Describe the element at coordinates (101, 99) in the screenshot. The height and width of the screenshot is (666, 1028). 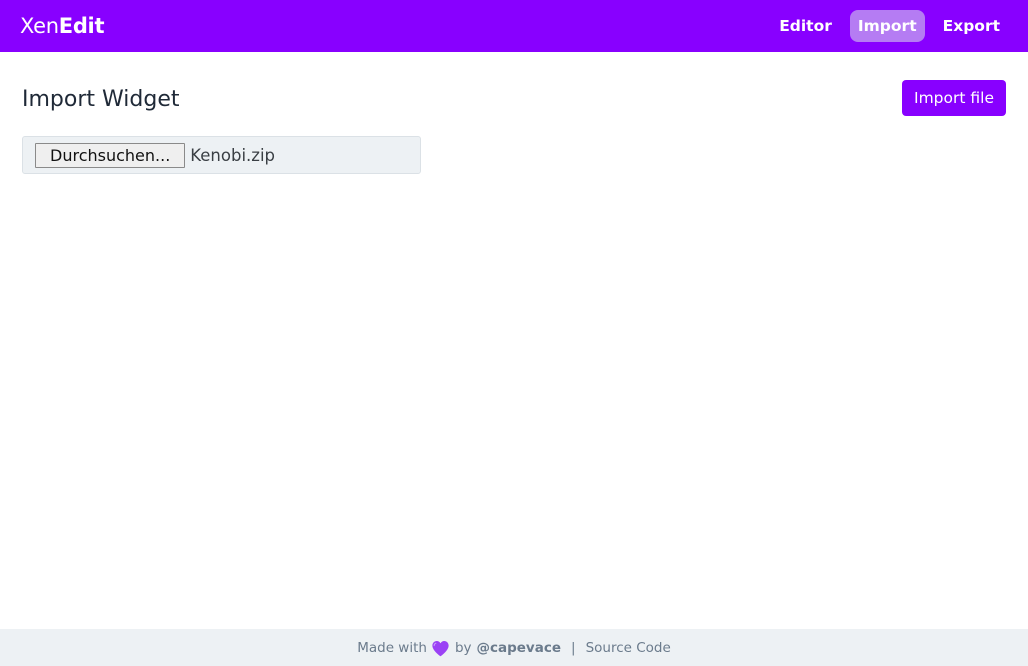
I see `page-title: Import Widget` at that location.